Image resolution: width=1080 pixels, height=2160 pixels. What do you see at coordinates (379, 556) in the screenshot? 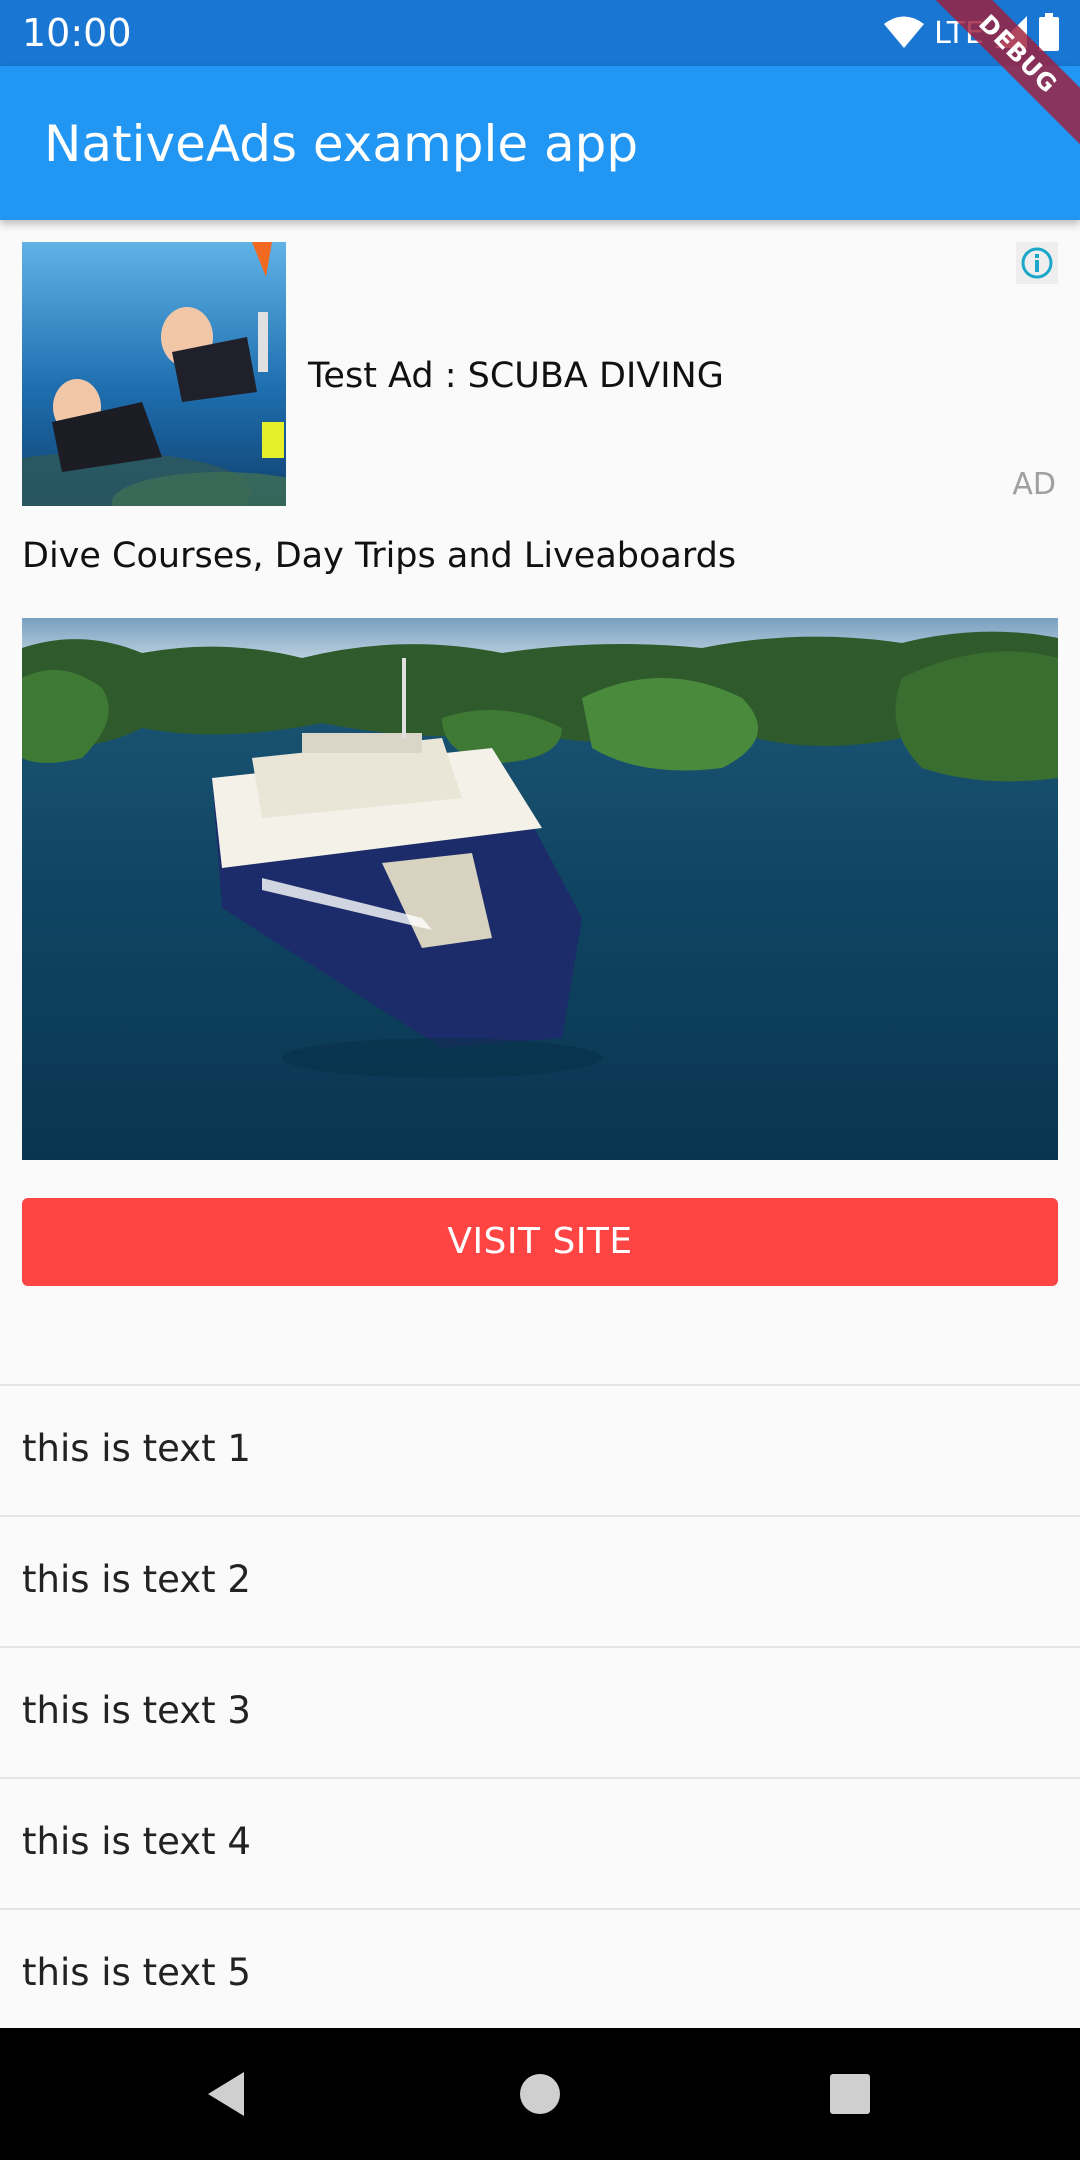
I see `ad-body-text: Dive Courses, Day Trips and Liveaboards` at bounding box center [379, 556].